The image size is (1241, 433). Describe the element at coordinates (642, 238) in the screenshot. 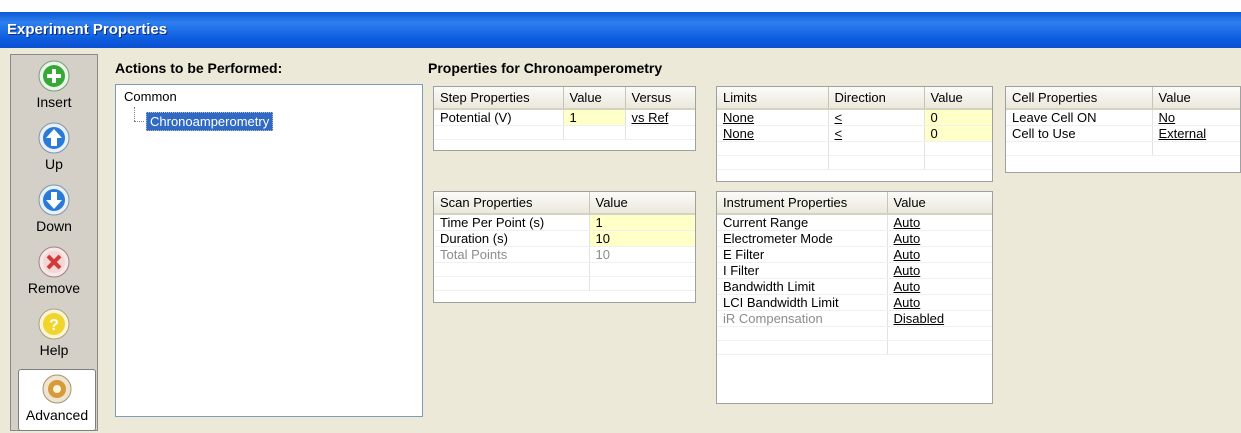

I see `duration-cell: 10` at that location.